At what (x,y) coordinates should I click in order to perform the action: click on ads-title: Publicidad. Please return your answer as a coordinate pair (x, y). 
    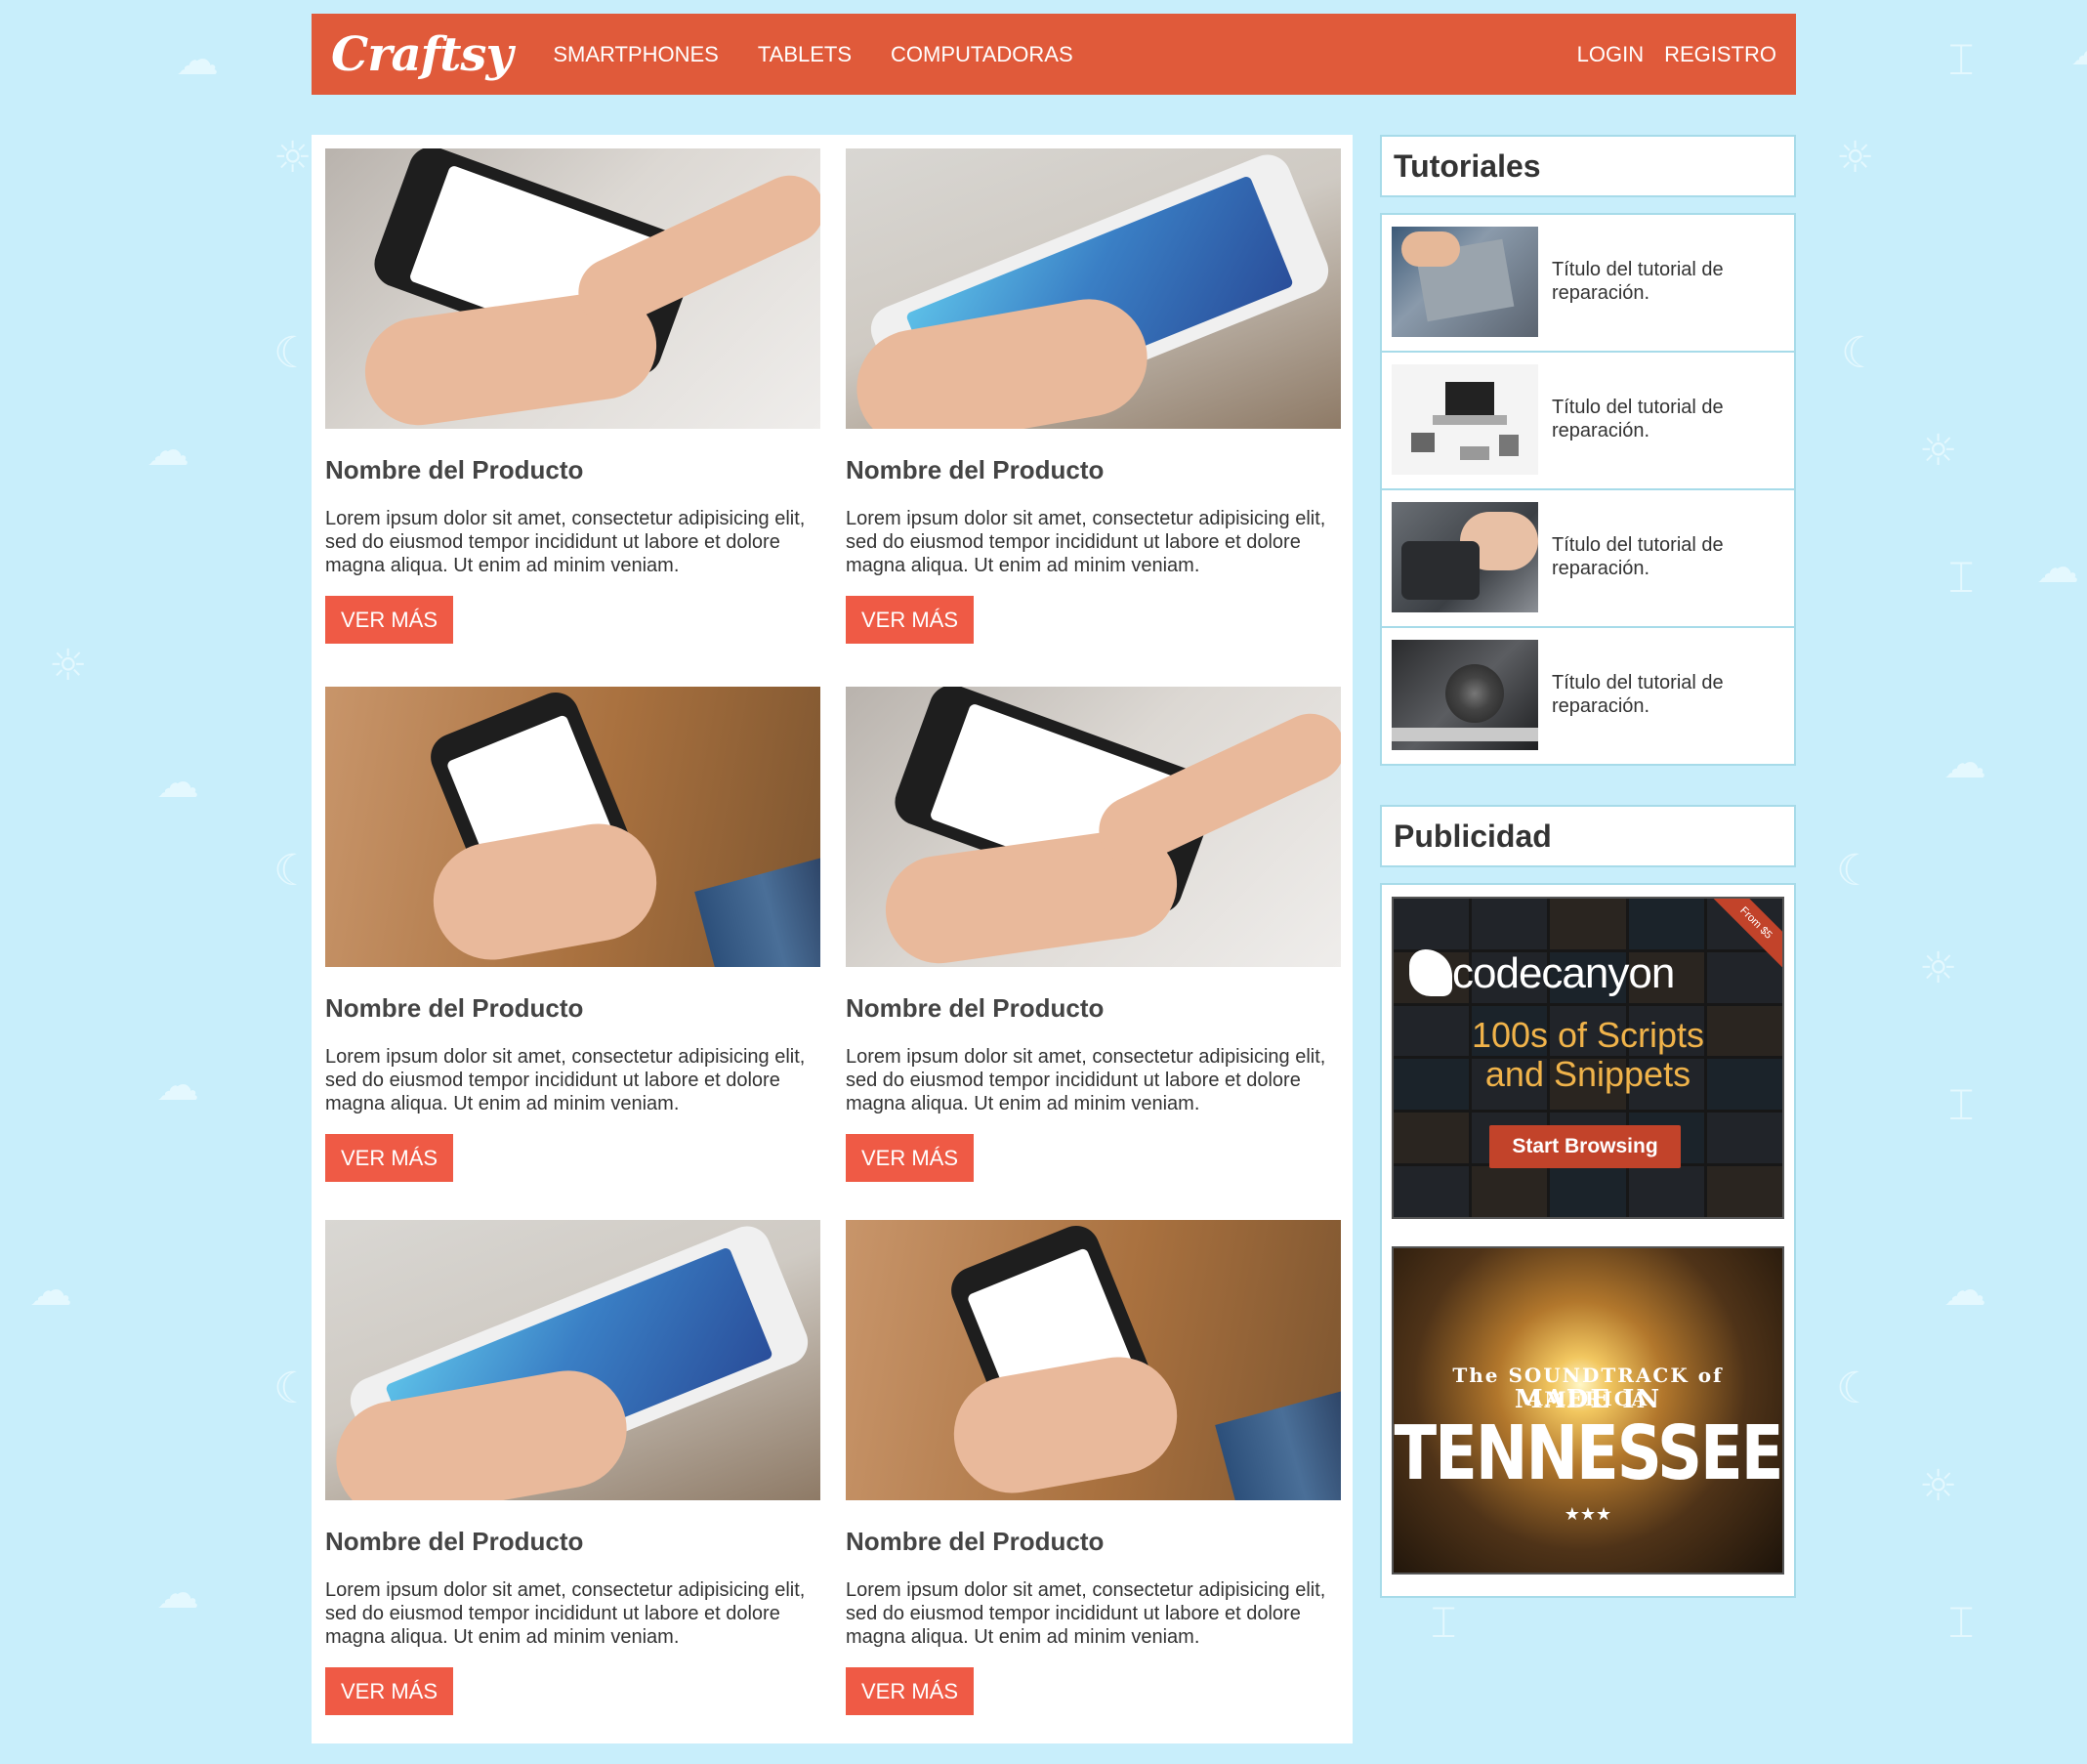
    Looking at the image, I should click on (1473, 836).